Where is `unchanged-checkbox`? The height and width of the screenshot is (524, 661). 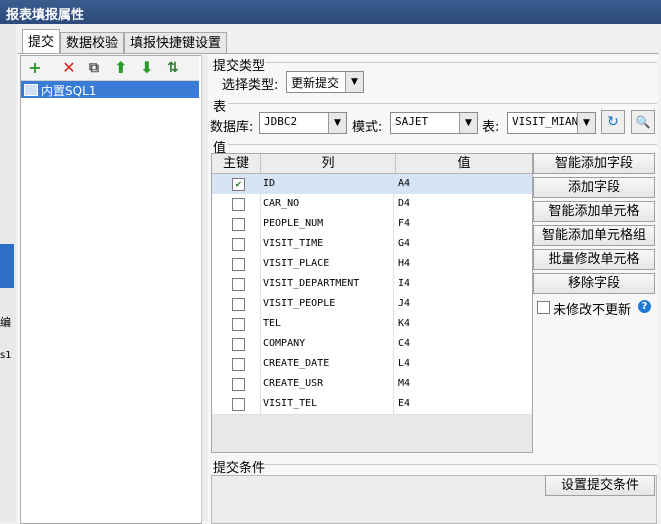 unchanged-checkbox is located at coordinates (543, 307).